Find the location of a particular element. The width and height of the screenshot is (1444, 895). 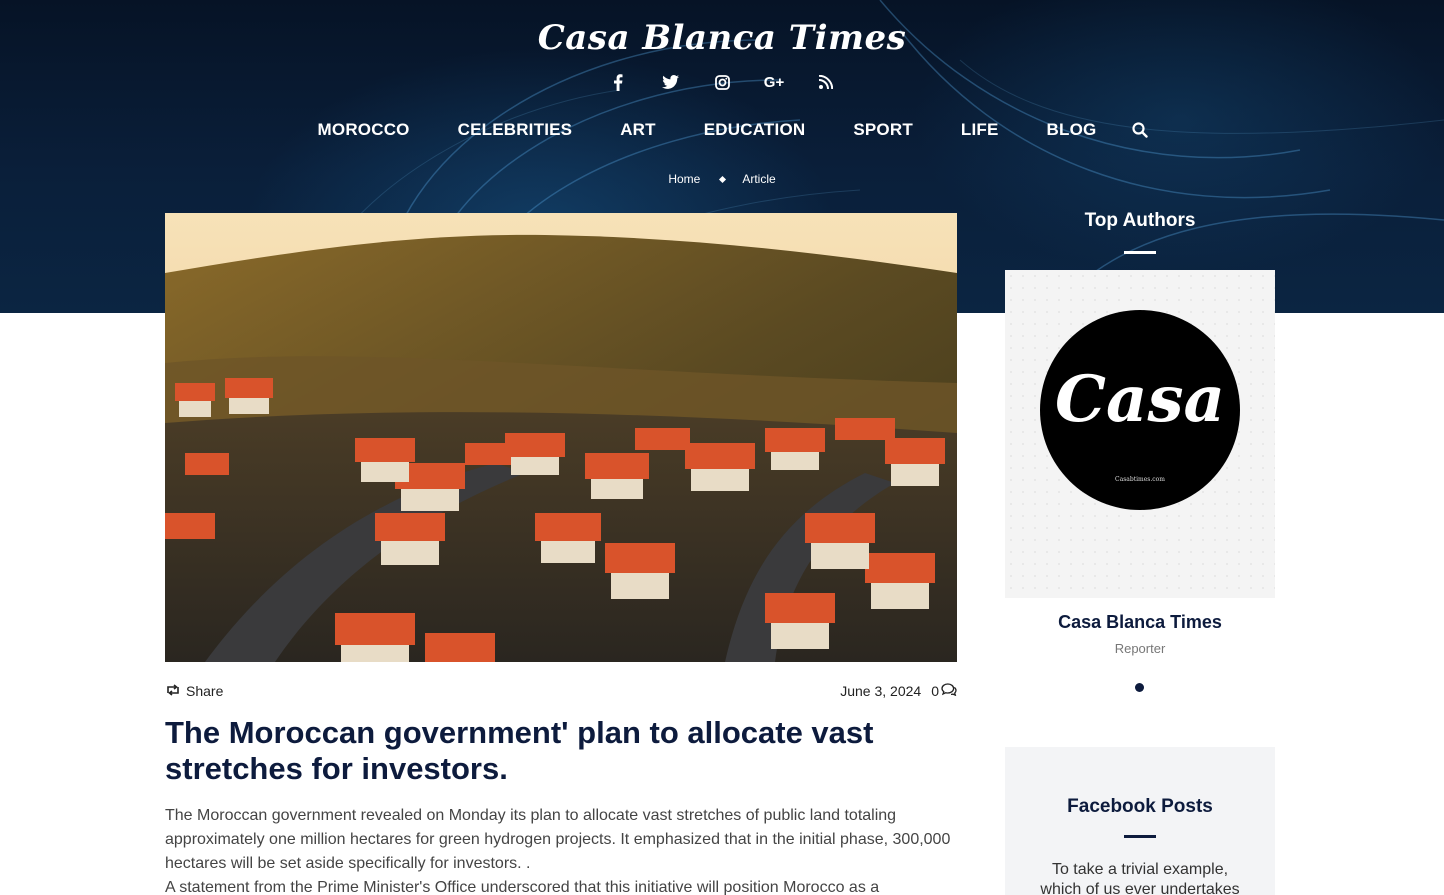

nav-item-blog: BLOG is located at coordinates (1072, 130).